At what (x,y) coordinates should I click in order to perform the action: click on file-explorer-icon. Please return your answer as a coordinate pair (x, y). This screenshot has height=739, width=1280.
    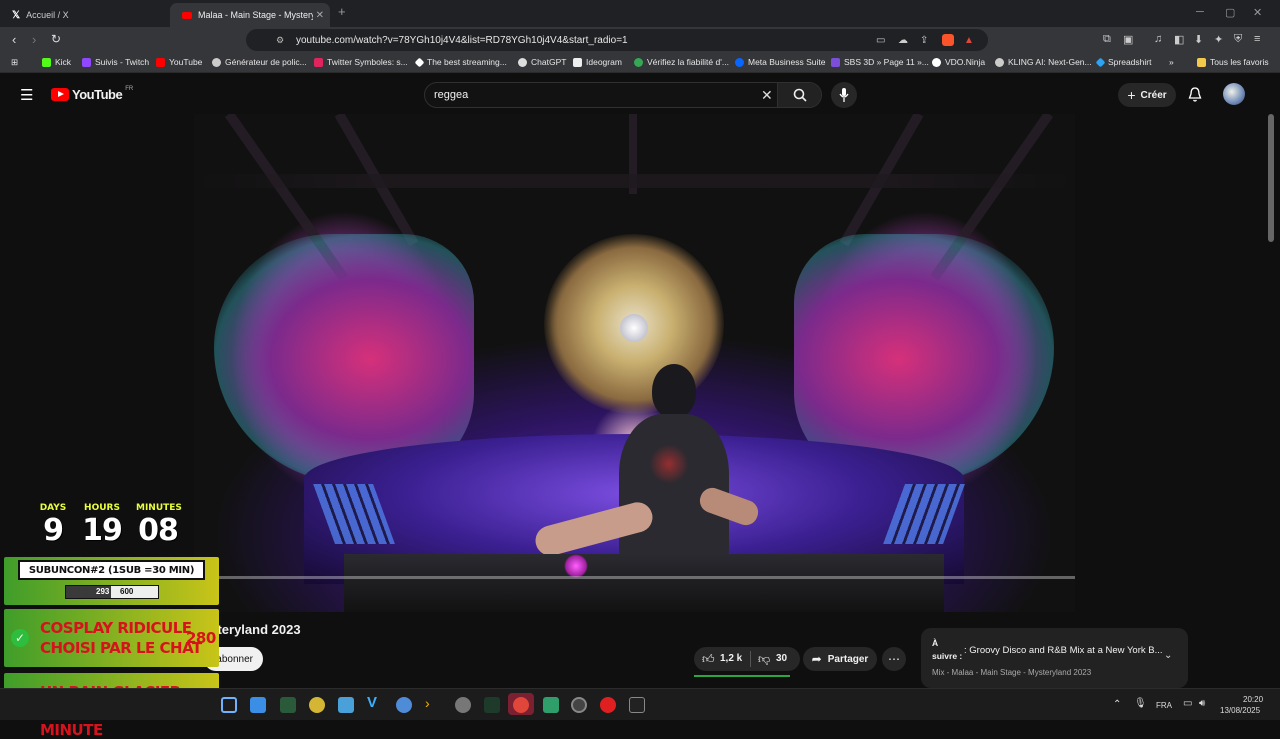
    Looking at the image, I should click on (346, 705).